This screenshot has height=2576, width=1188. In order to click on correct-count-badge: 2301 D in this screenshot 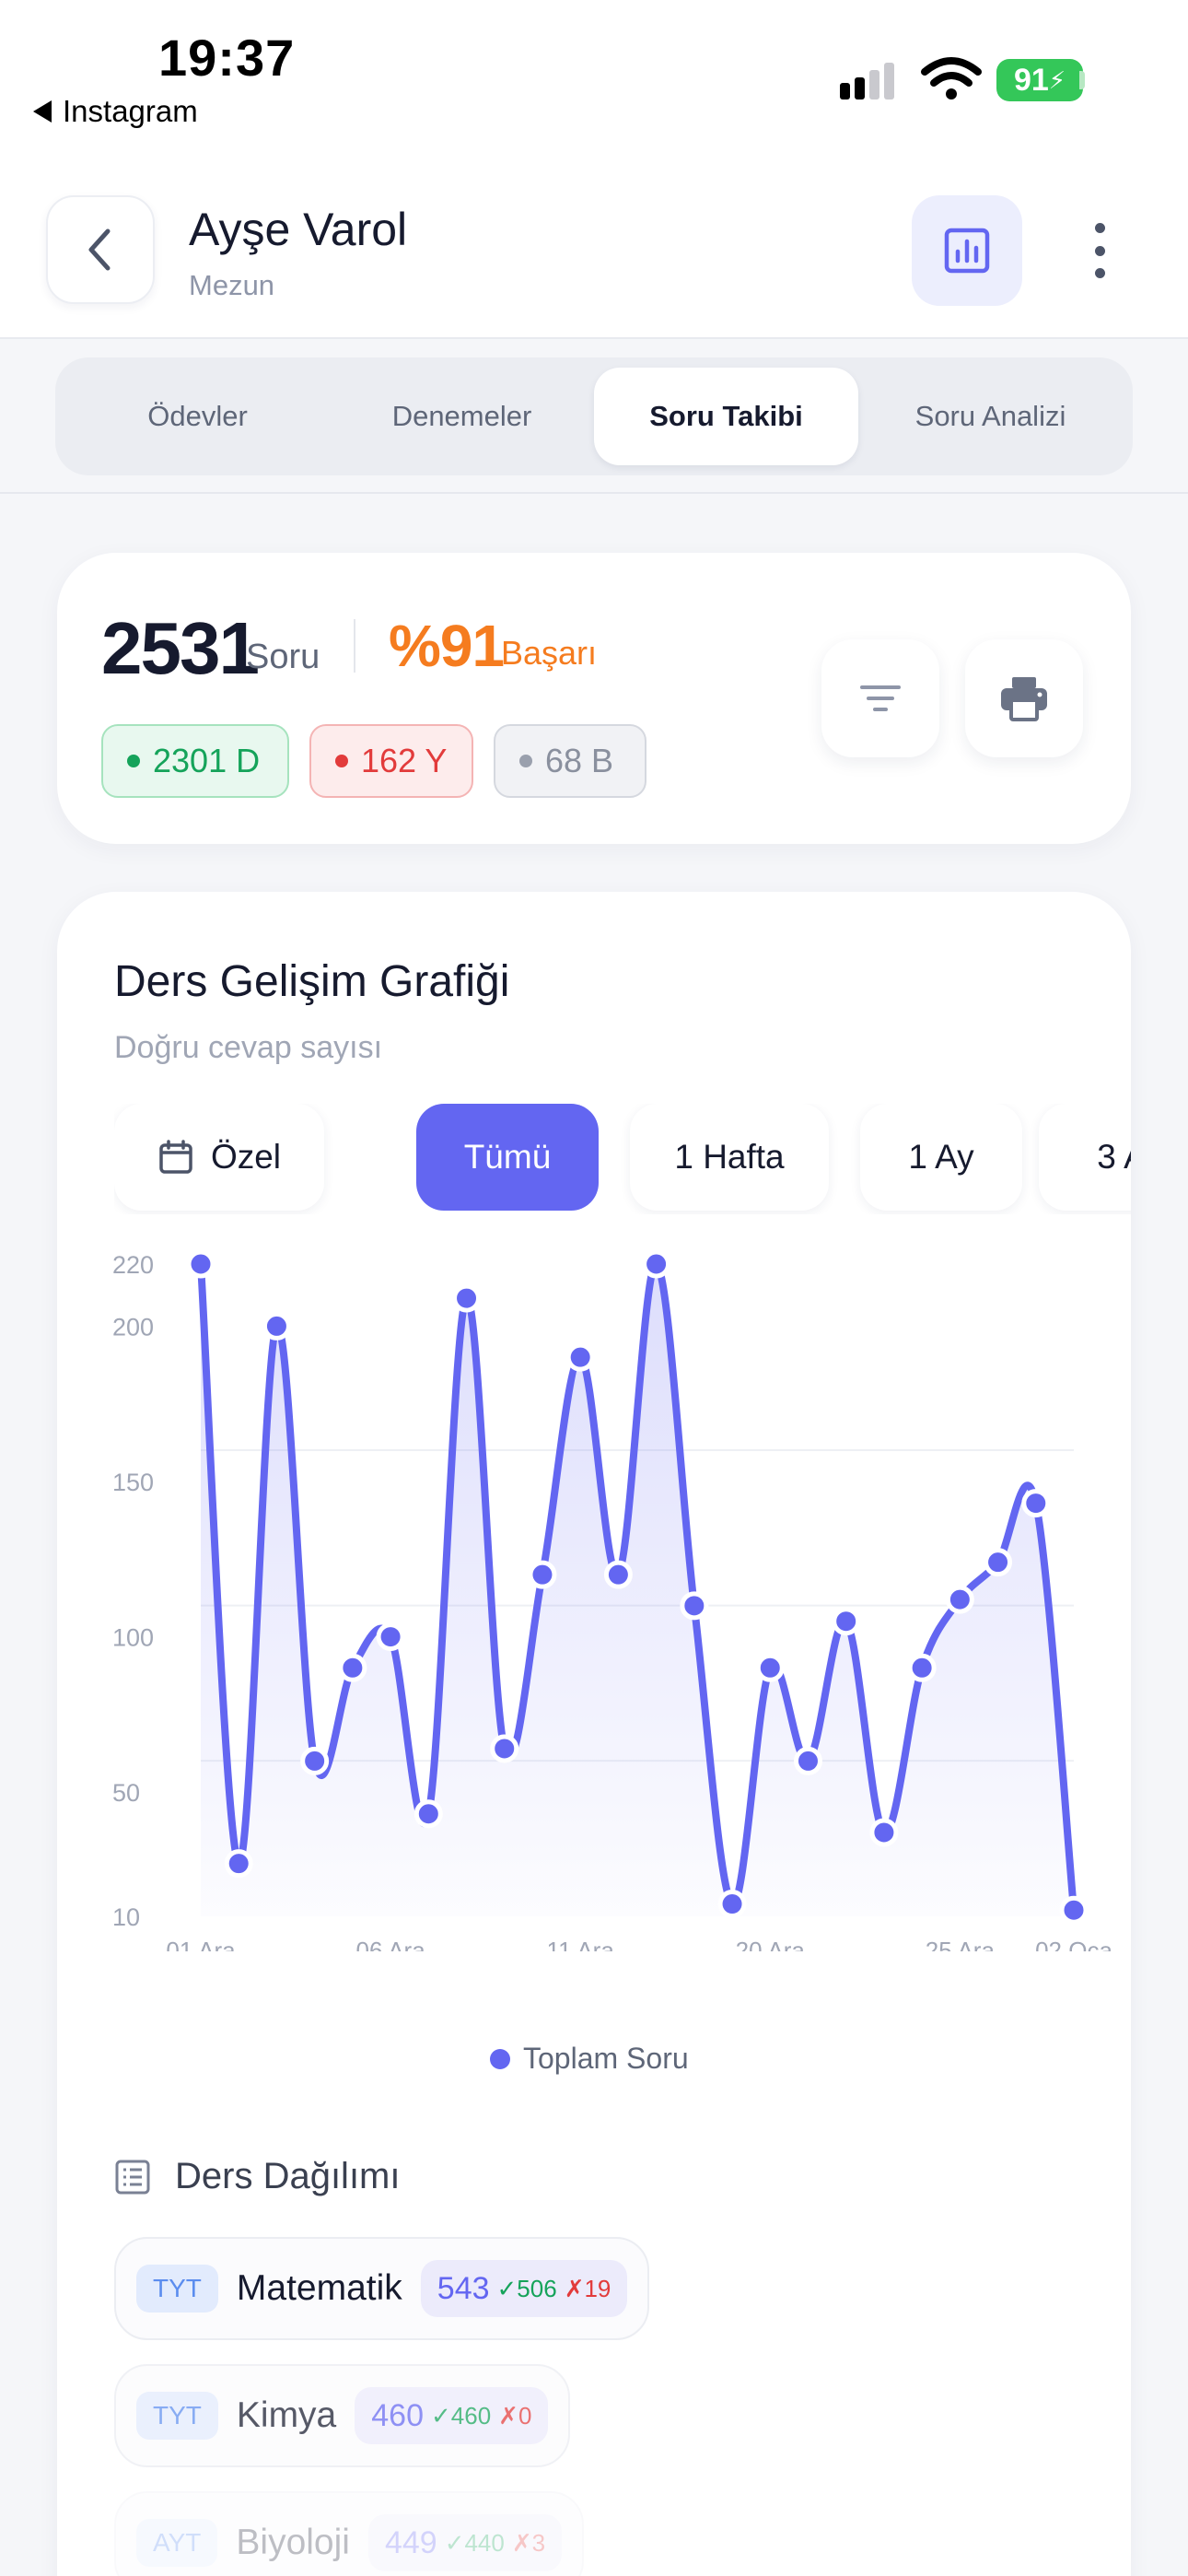, I will do `click(195, 761)`.